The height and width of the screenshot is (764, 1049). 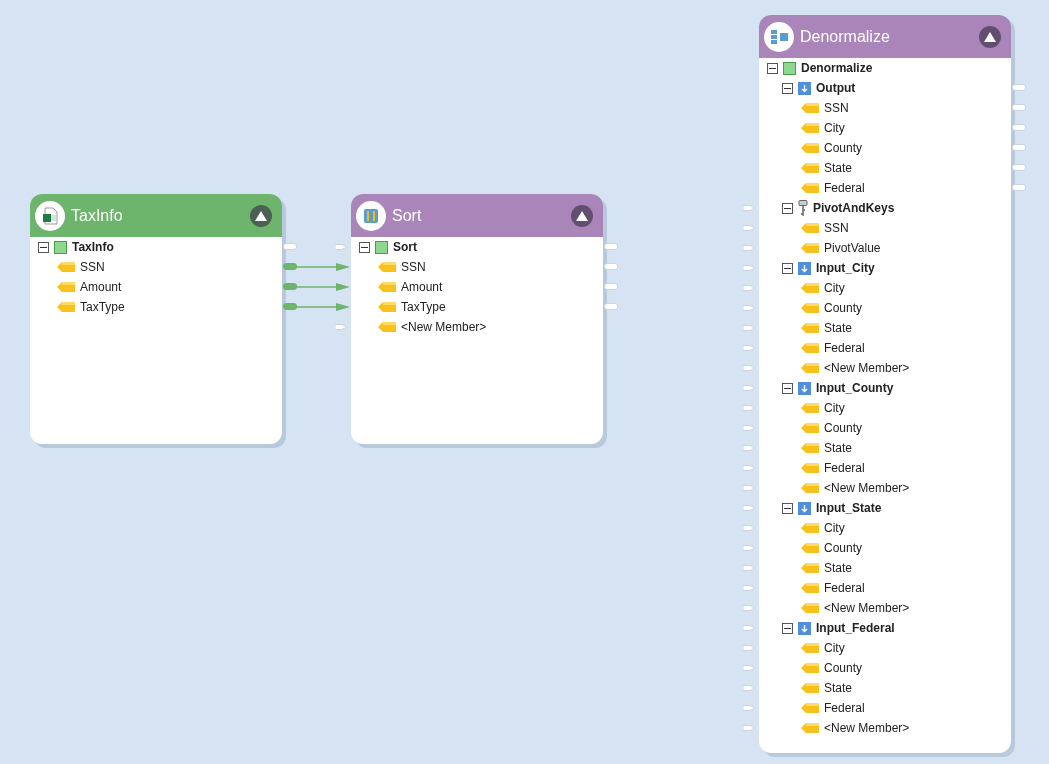 What do you see at coordinates (855, 628) in the screenshot?
I see `group-label: Input_Federal` at bounding box center [855, 628].